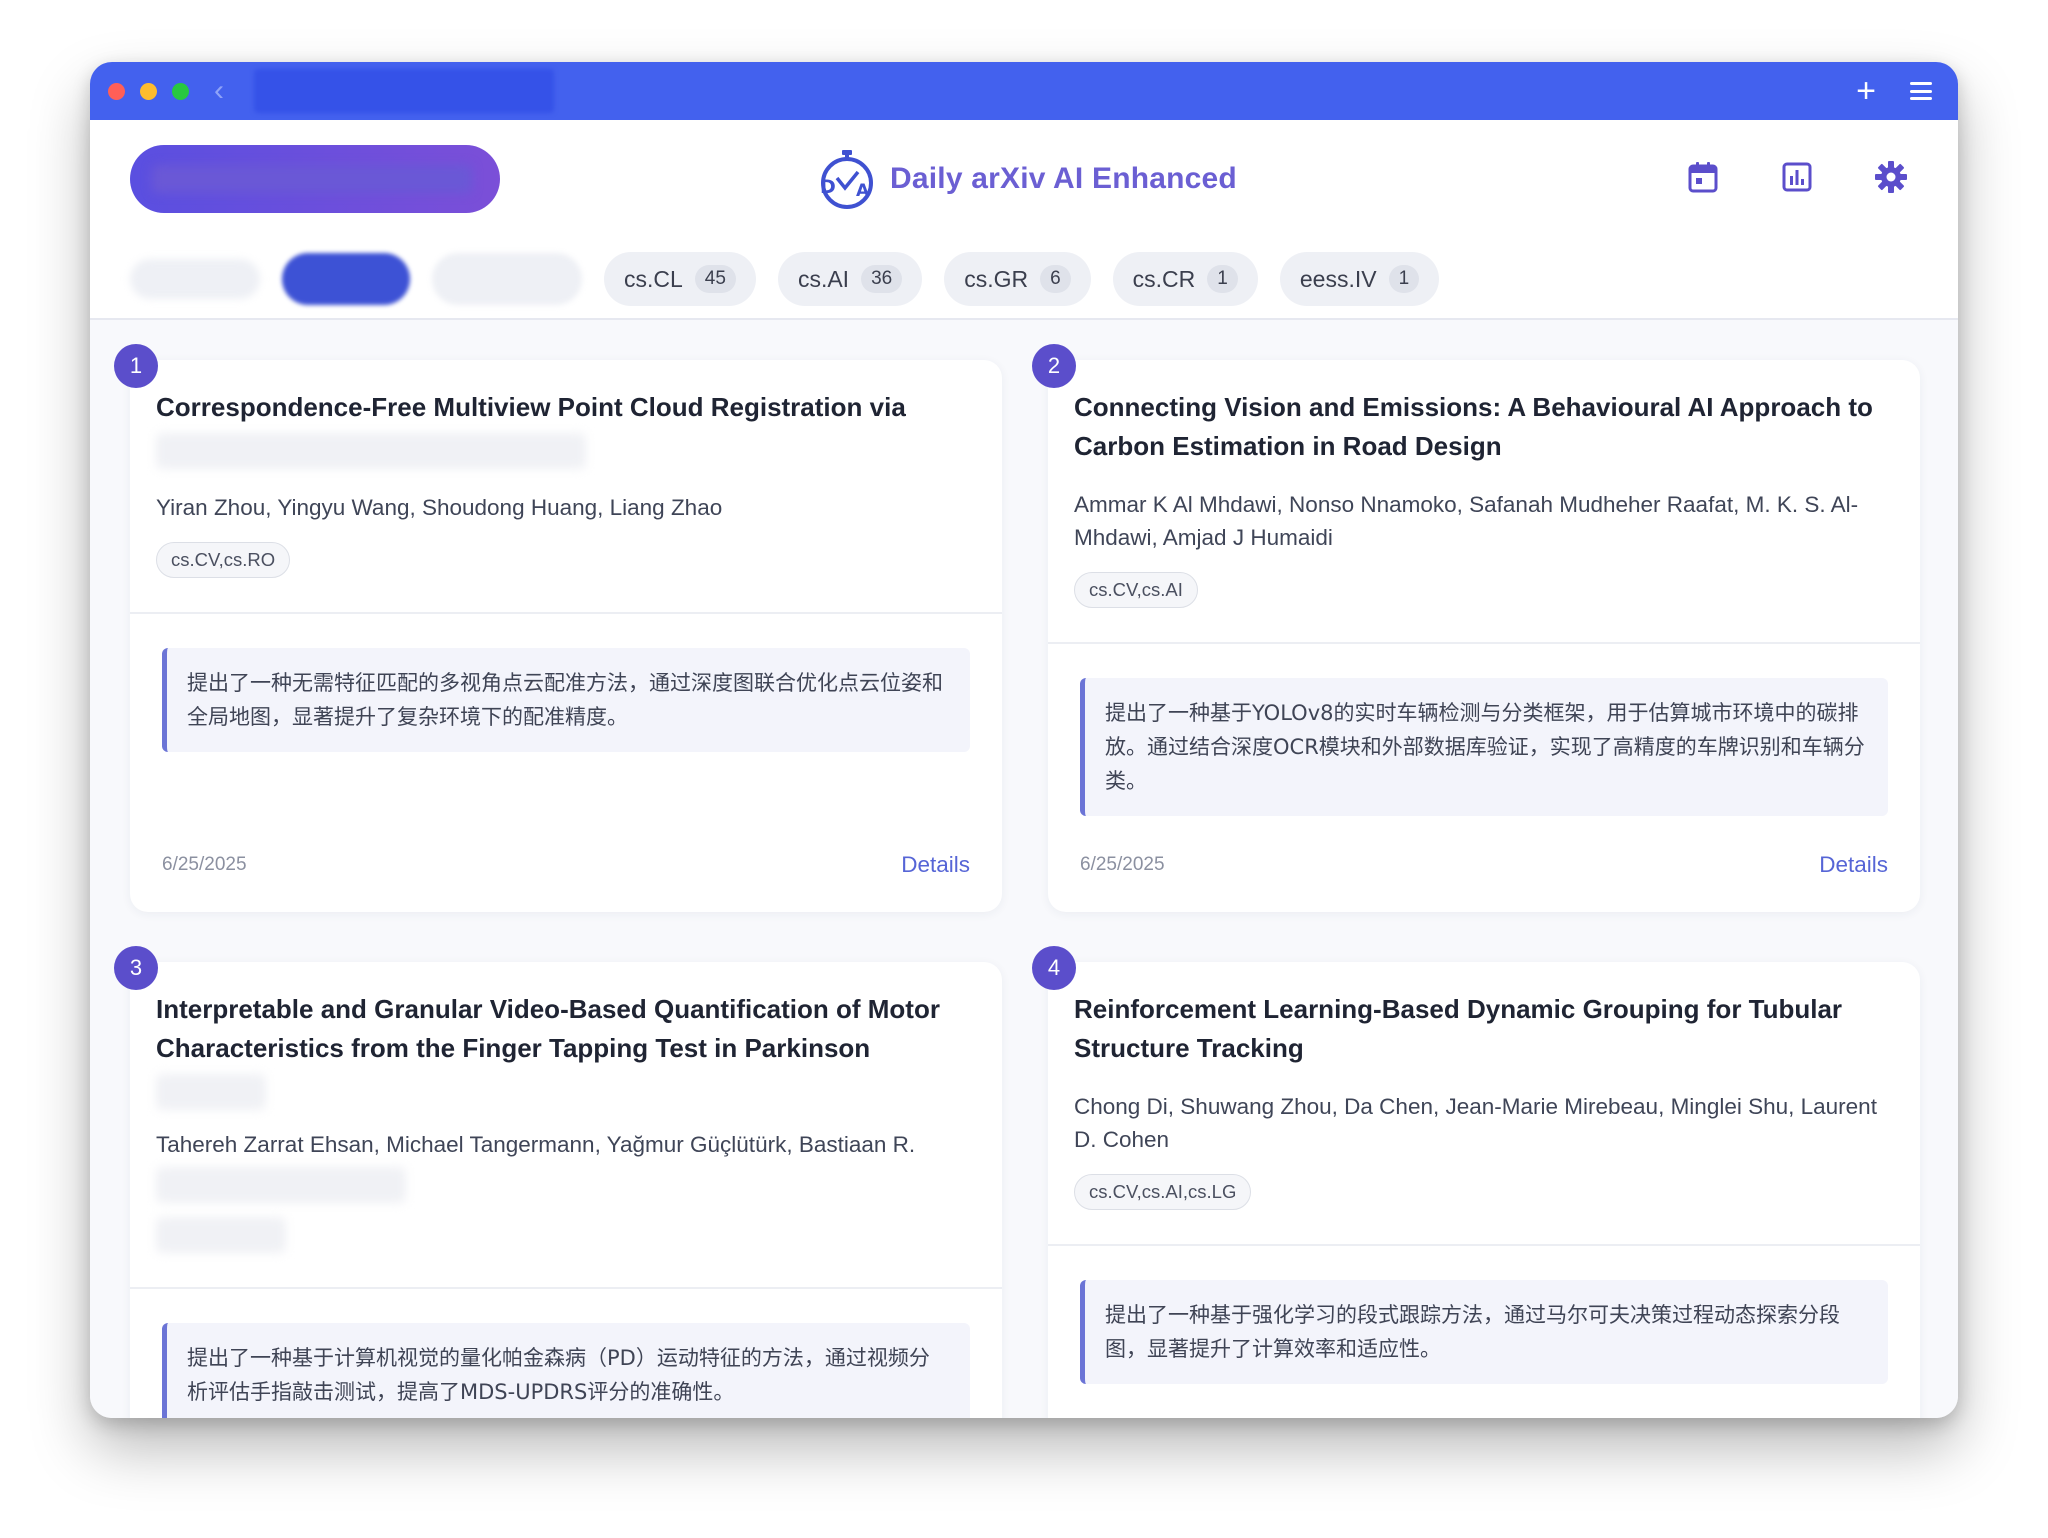  I want to click on paper-number-badge: 4, so click(1054, 968).